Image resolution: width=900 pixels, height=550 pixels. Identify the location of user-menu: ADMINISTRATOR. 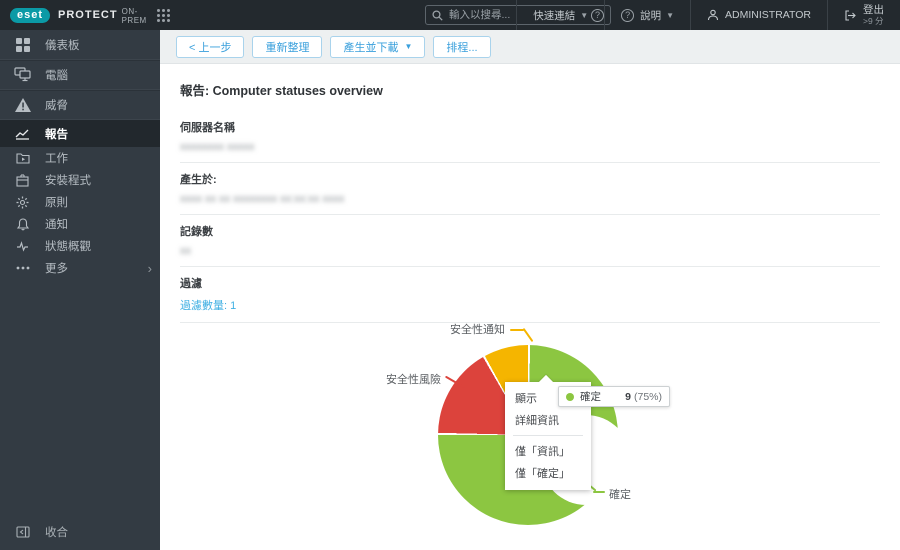
(759, 15).